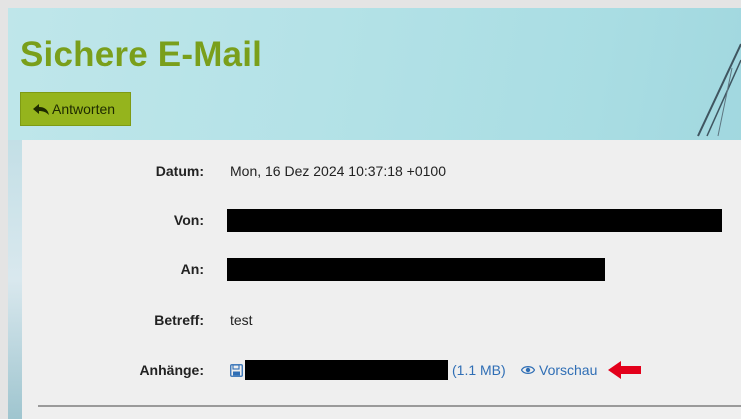 This screenshot has height=419, width=741. What do you see at coordinates (389, 406) in the screenshot?
I see `divider` at bounding box center [389, 406].